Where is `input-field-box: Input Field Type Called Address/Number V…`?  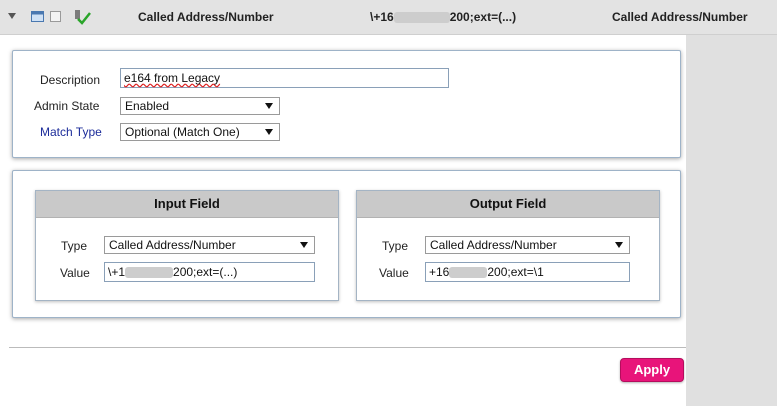 input-field-box: Input Field Type Called Address/Number V… is located at coordinates (187, 245).